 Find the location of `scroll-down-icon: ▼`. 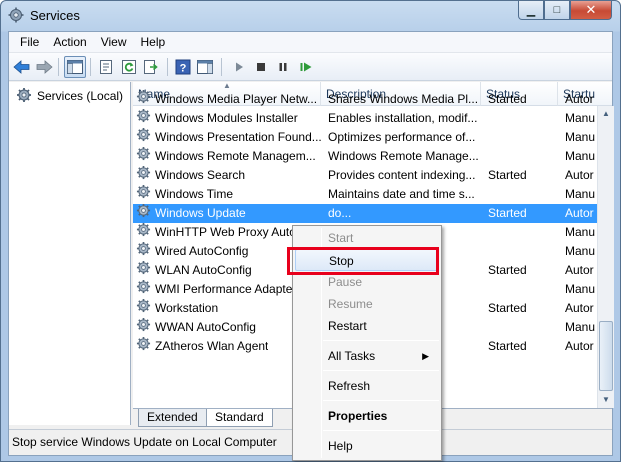

scroll-down-icon: ▼ is located at coordinates (606, 400).